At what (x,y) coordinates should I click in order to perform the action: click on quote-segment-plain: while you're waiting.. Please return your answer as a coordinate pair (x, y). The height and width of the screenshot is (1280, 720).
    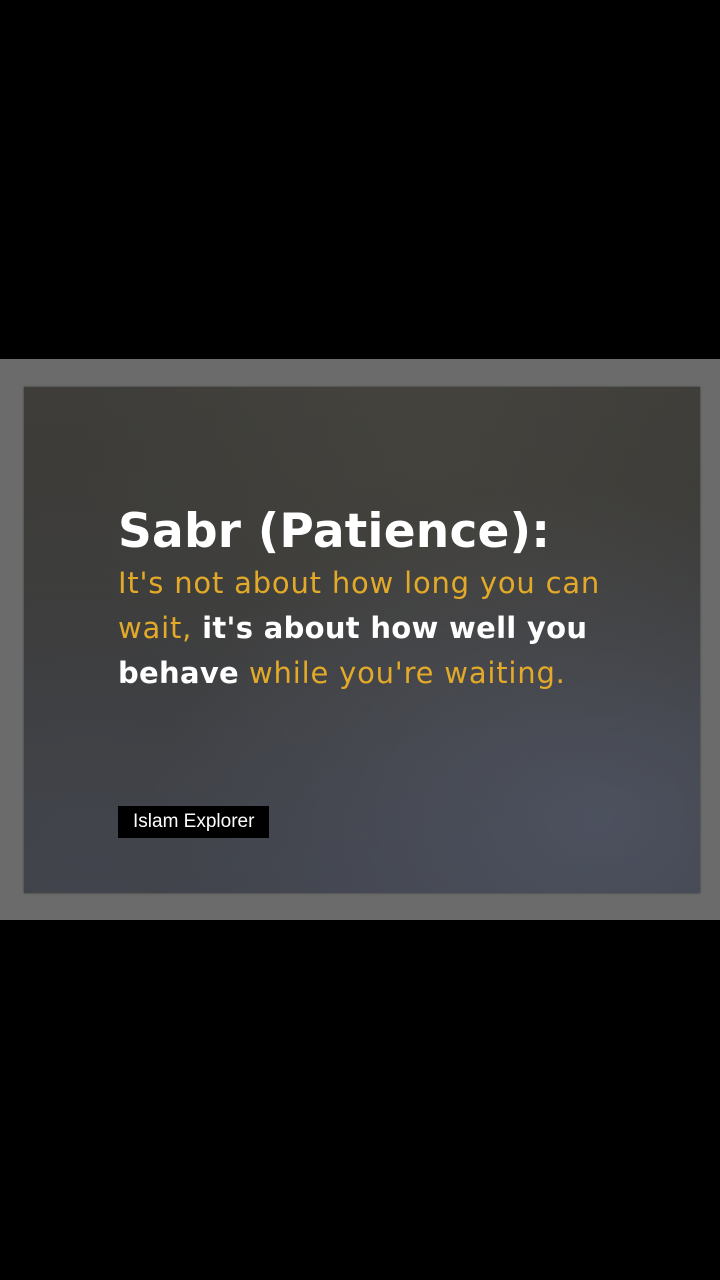
    Looking at the image, I should click on (402, 673).